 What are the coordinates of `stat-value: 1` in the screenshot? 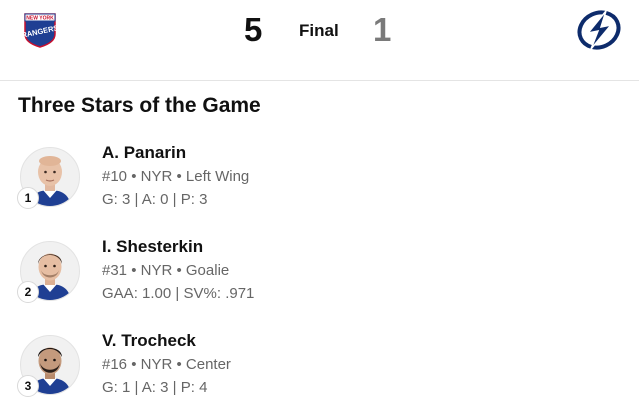 It's located at (126, 387).